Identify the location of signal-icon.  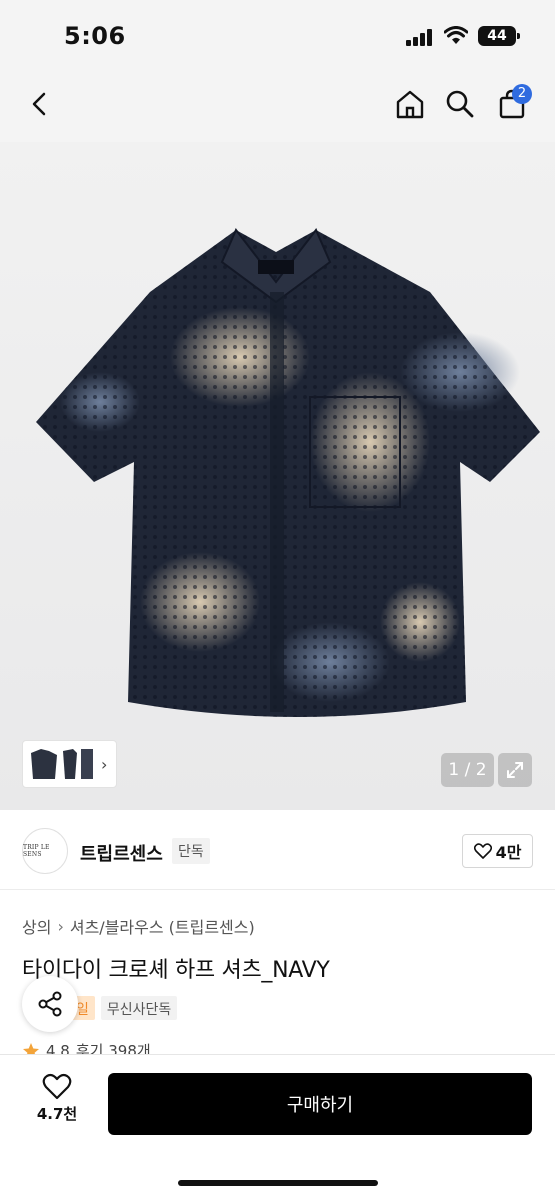
(420, 37).